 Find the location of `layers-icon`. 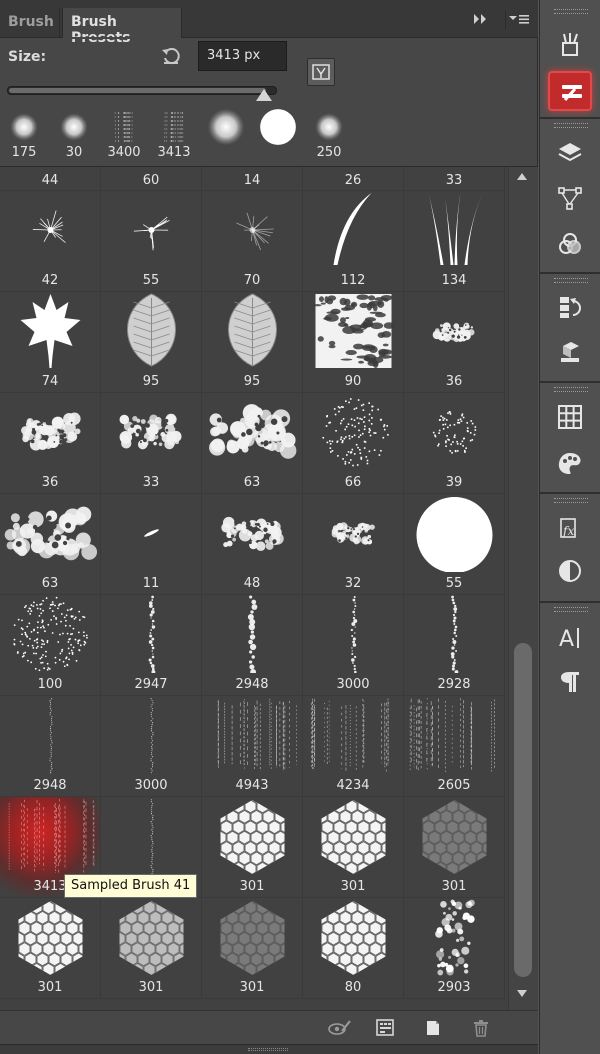

layers-icon is located at coordinates (570, 153).